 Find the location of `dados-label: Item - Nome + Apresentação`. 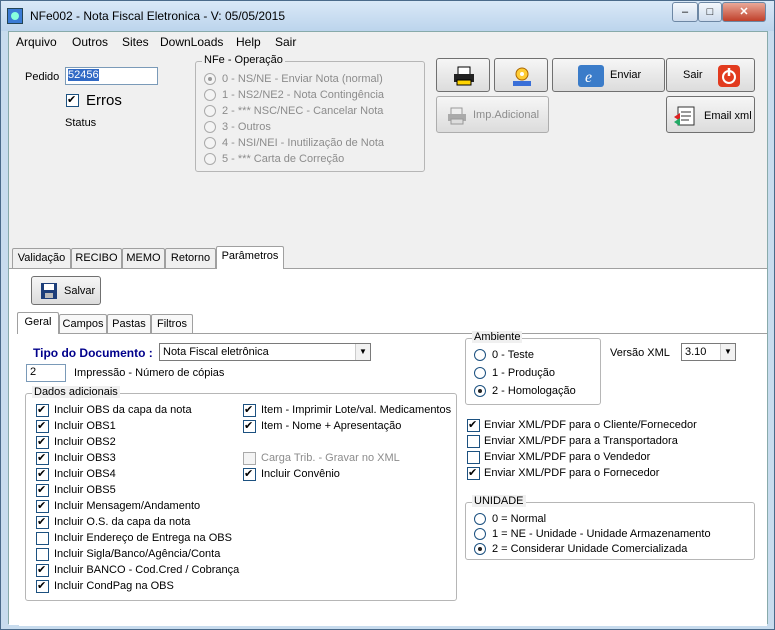

dados-label: Item - Nome + Apresentação is located at coordinates (331, 426).